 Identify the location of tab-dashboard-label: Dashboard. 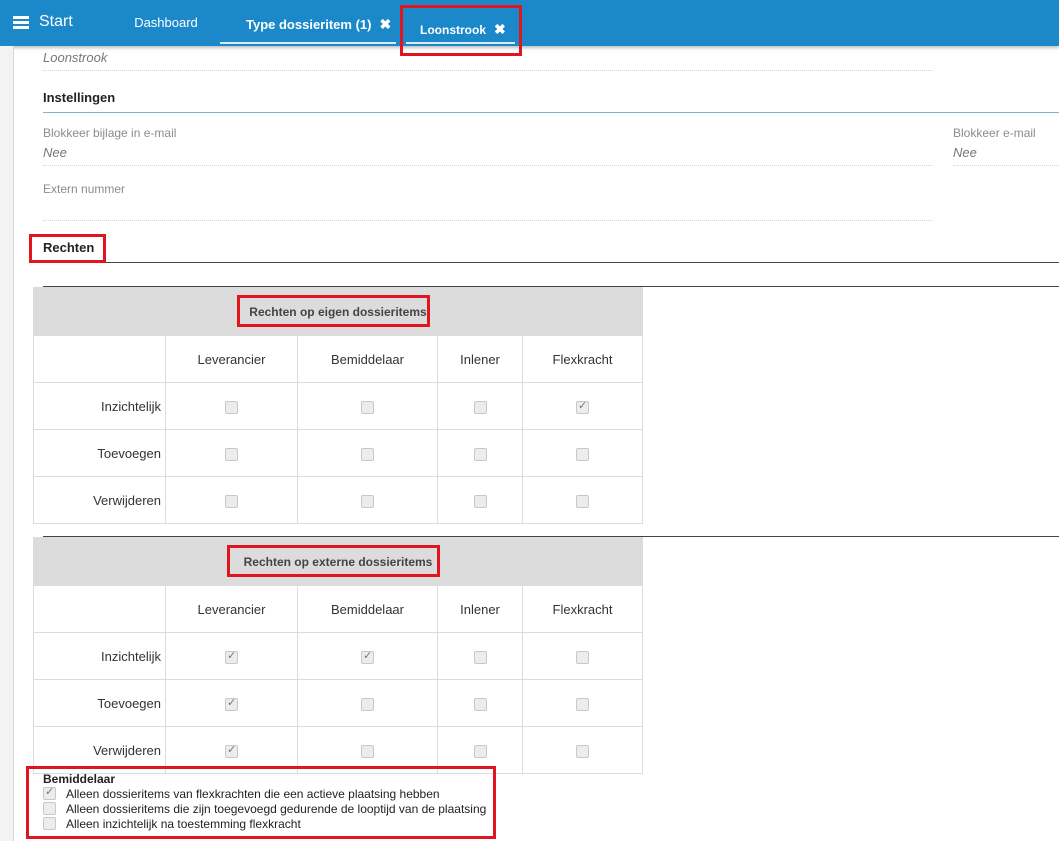
(166, 22).